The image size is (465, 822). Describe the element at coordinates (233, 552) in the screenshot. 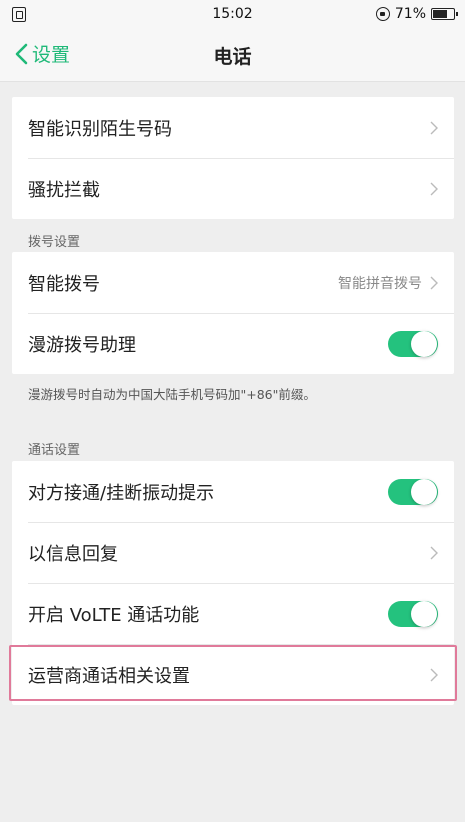

I see `row-reply-message: 以信息回复` at that location.